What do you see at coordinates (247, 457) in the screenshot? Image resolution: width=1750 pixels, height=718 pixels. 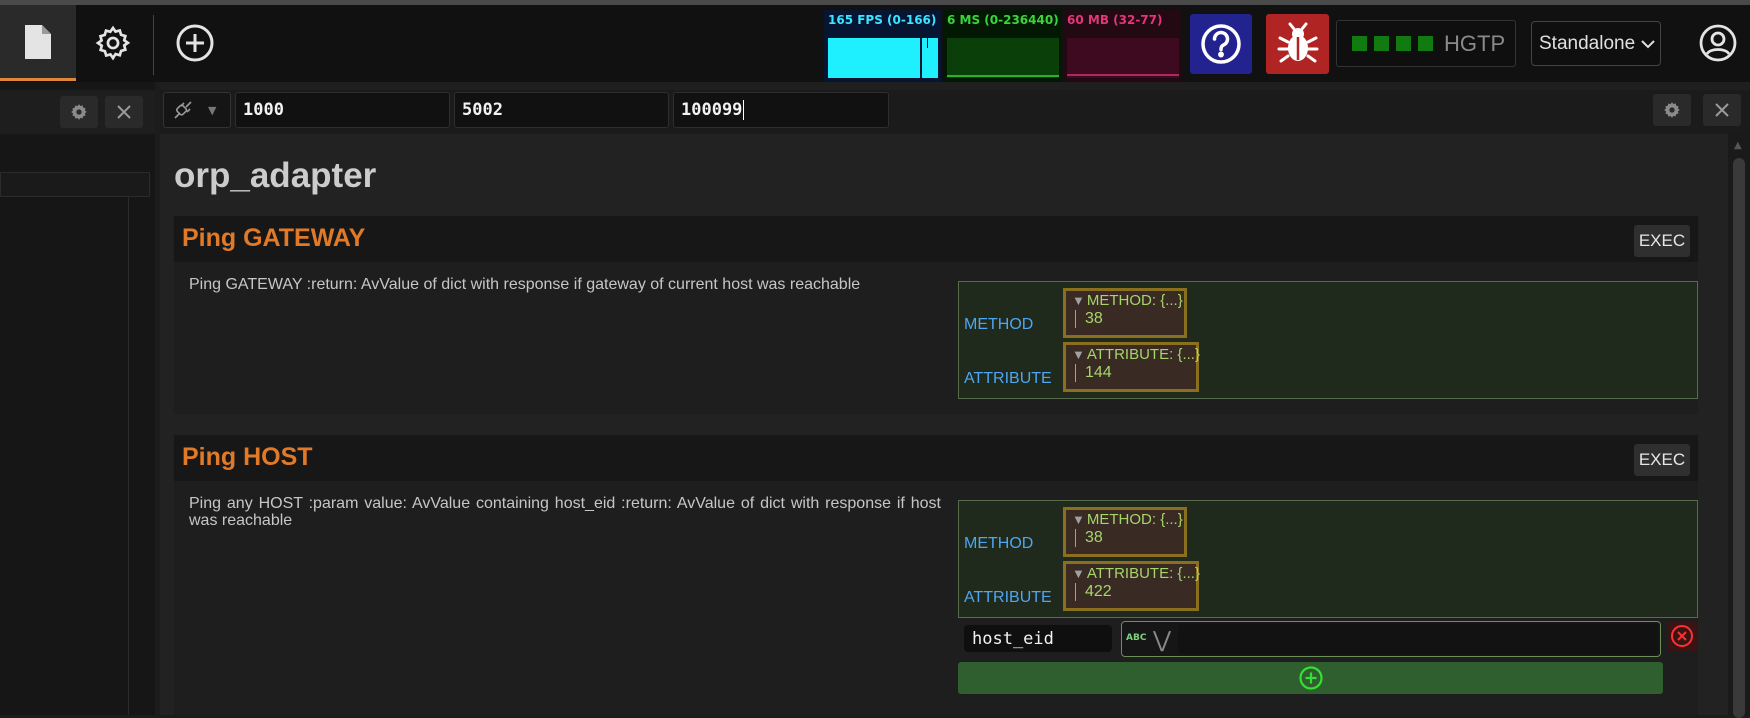 I see `section-title: Ping HOST` at bounding box center [247, 457].